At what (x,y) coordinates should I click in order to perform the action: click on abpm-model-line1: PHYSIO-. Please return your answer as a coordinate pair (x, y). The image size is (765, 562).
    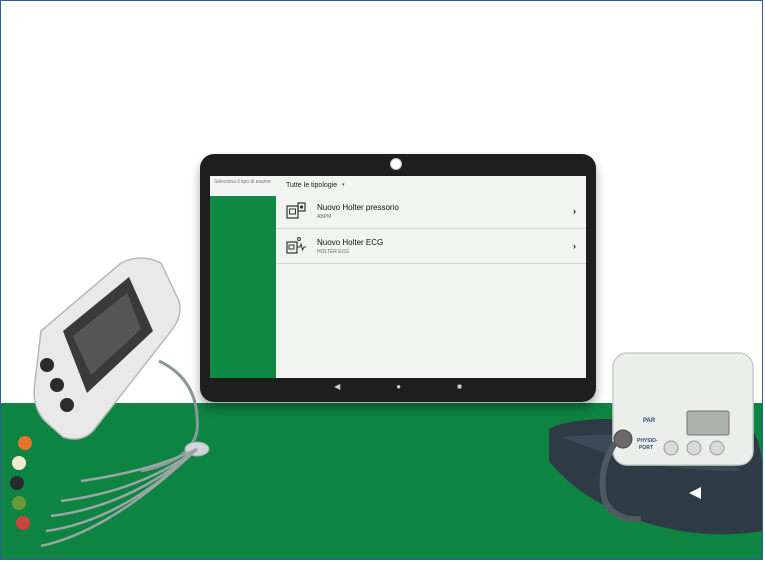
    Looking at the image, I should click on (647, 441).